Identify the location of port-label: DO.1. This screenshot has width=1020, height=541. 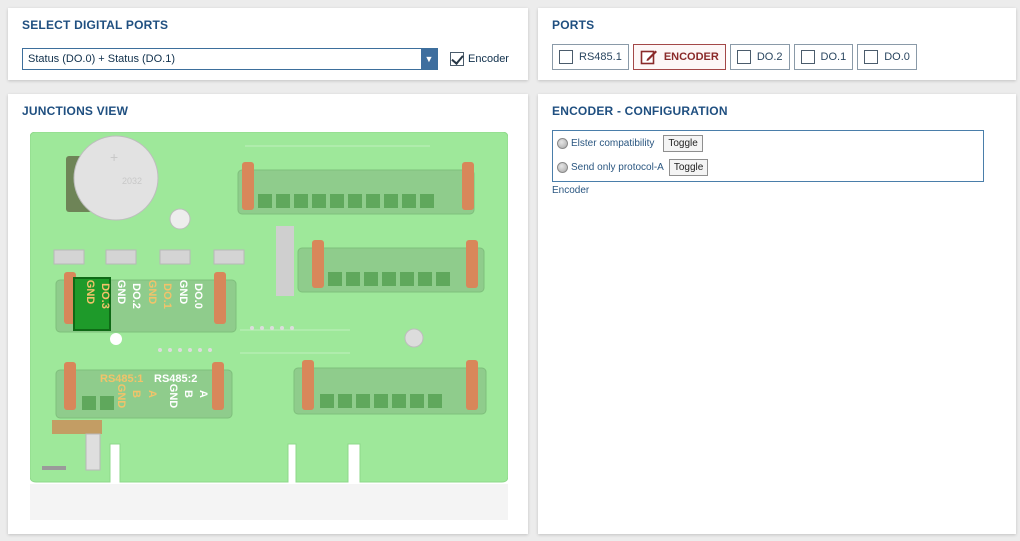
(833, 57).